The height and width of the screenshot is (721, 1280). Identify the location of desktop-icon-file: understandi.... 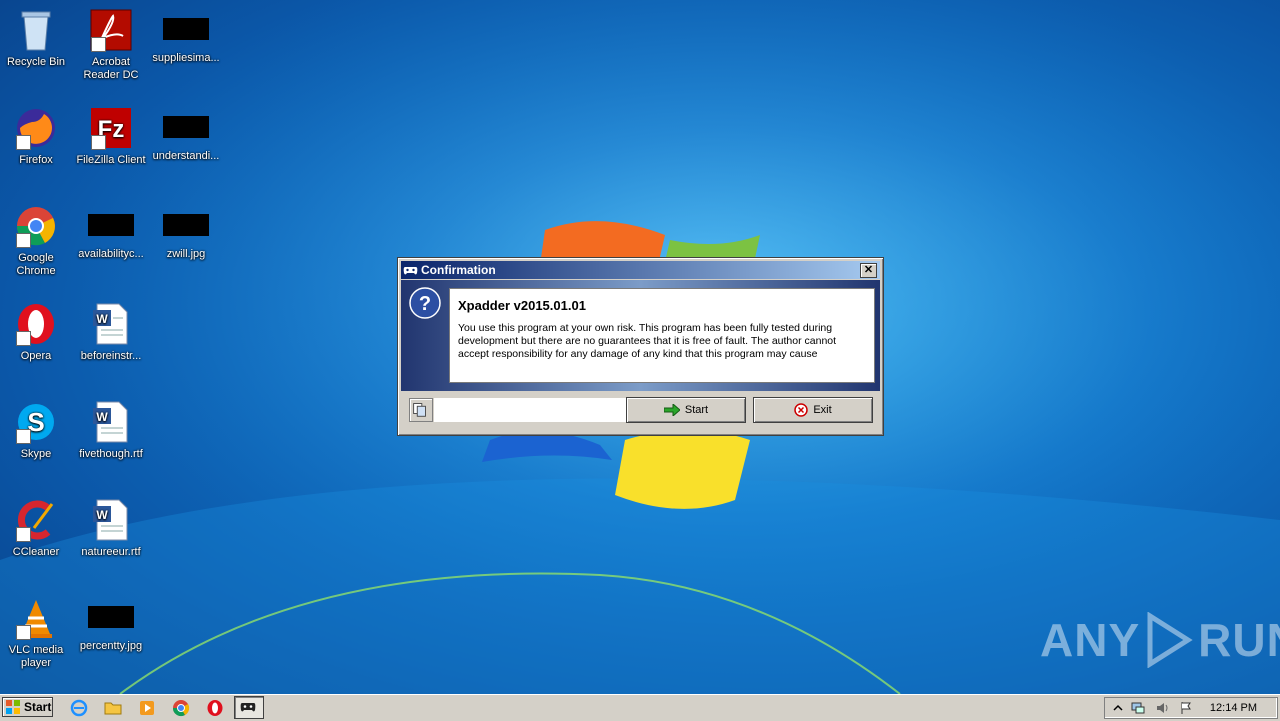
(186, 134).